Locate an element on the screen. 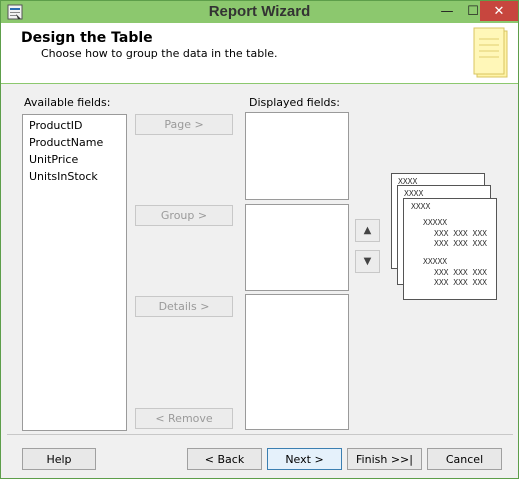 The image size is (519, 479). finish-button: Finish >>| is located at coordinates (384, 459).